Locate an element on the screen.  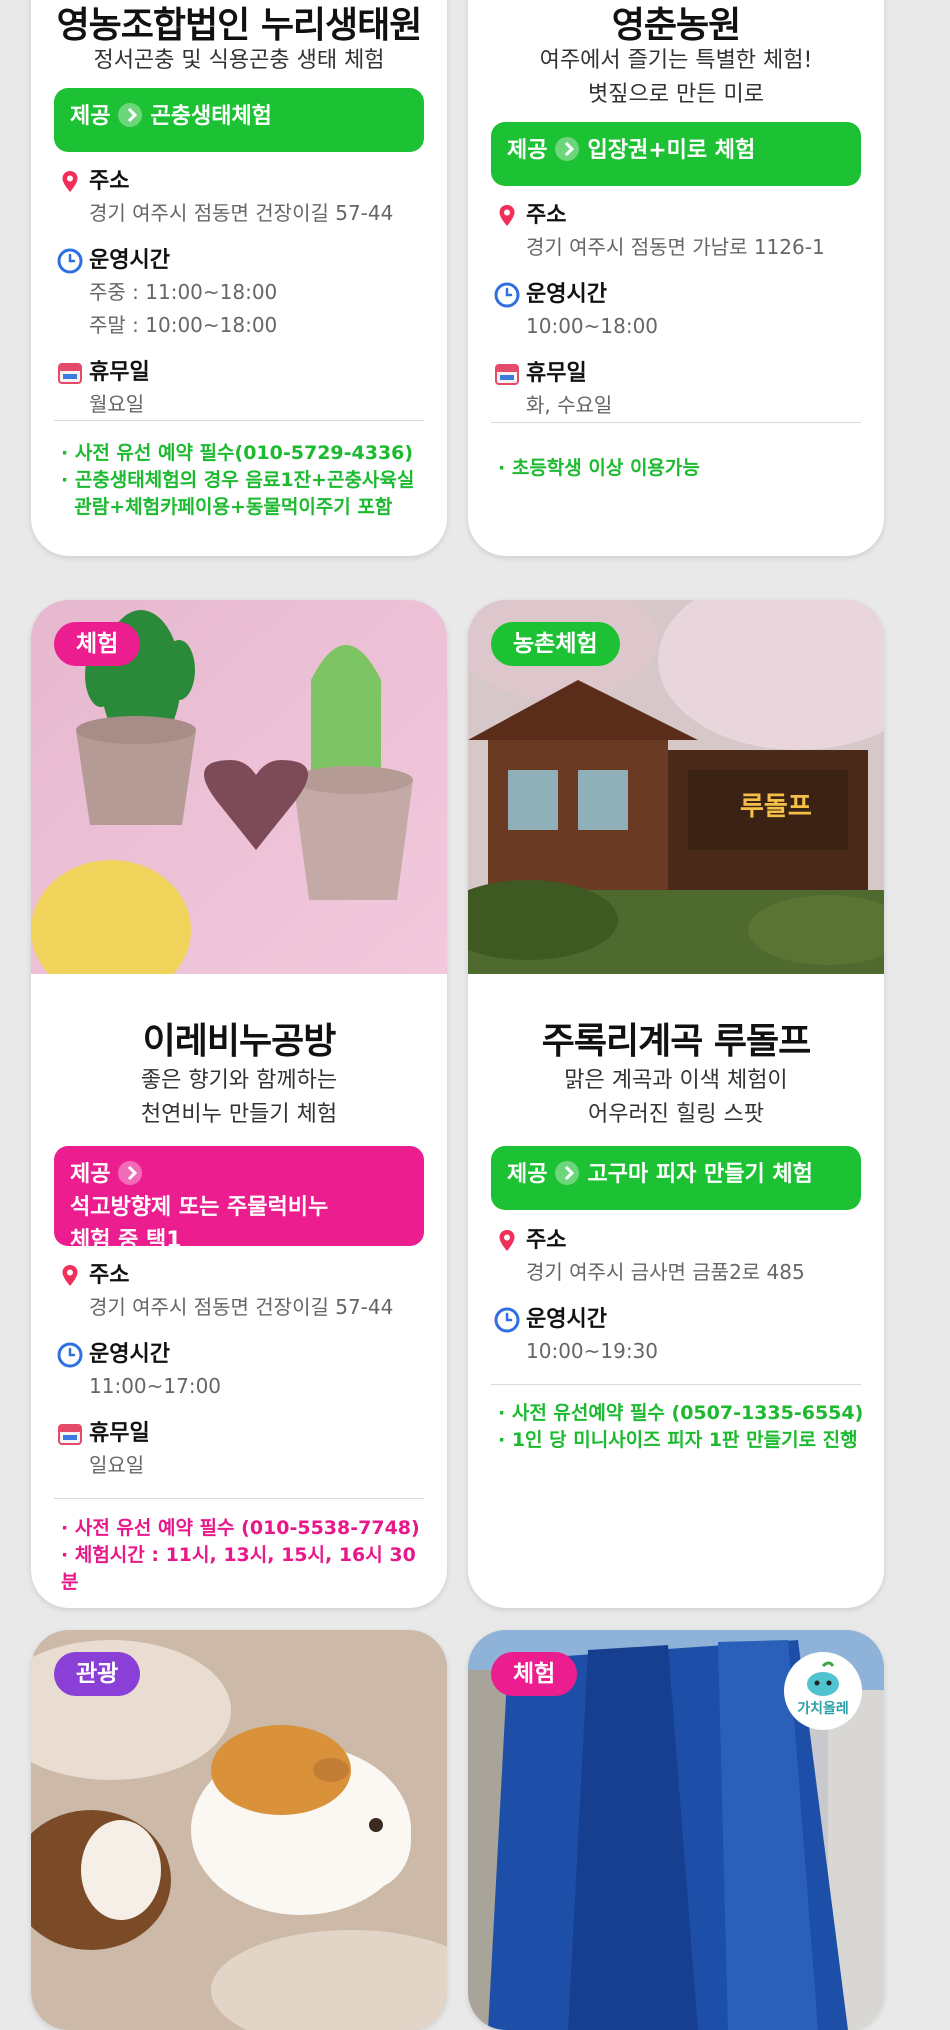
provide-box: 제공 고구마 피자 만들기 체험 is located at coordinates (676, 1178).